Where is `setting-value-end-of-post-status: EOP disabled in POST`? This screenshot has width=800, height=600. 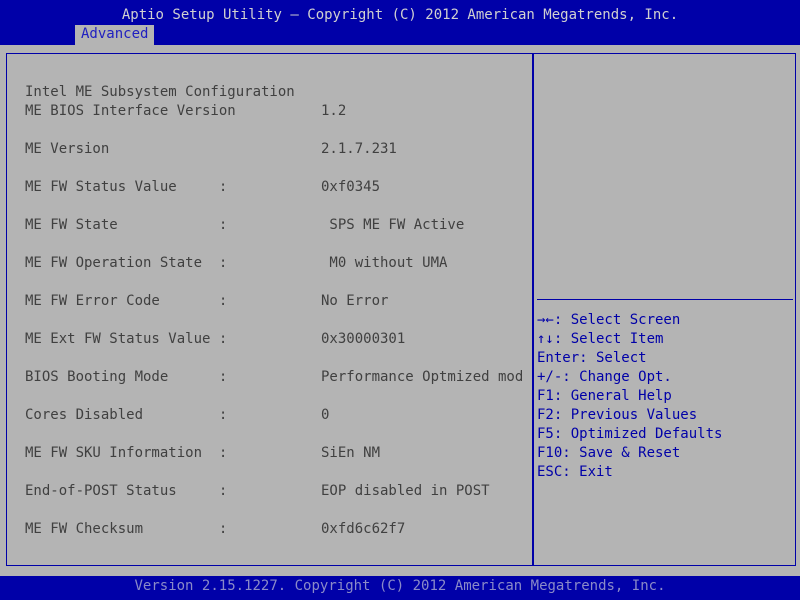 setting-value-end-of-post-status: EOP disabled in POST is located at coordinates (405, 491).